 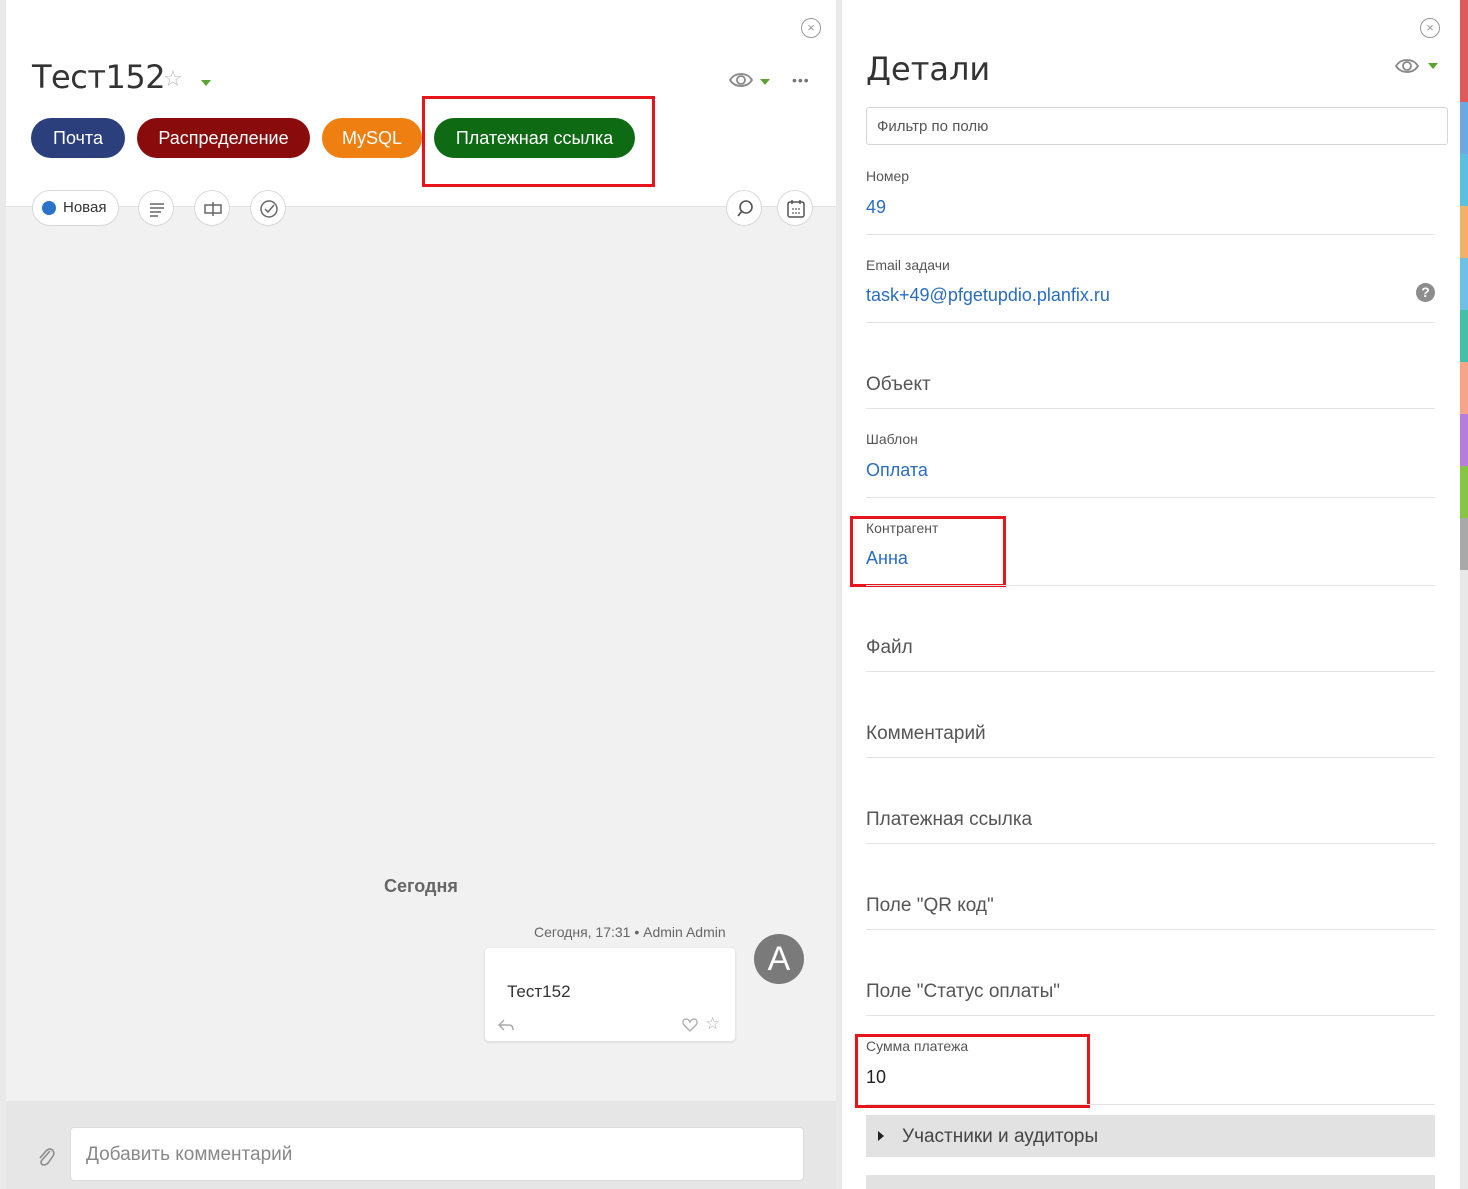 What do you see at coordinates (963, 992) in the screenshot?
I see `payment-status-field: Поле "Статус оплаты"` at bounding box center [963, 992].